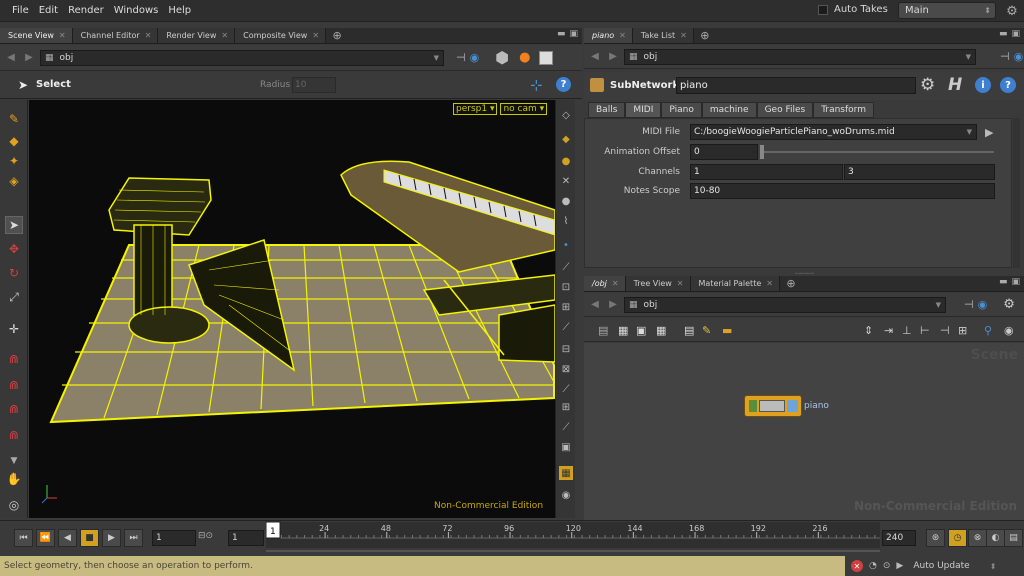 Image resolution: width=1024 pixels, height=576 pixels. I want to click on point-icon: •, so click(566, 245).